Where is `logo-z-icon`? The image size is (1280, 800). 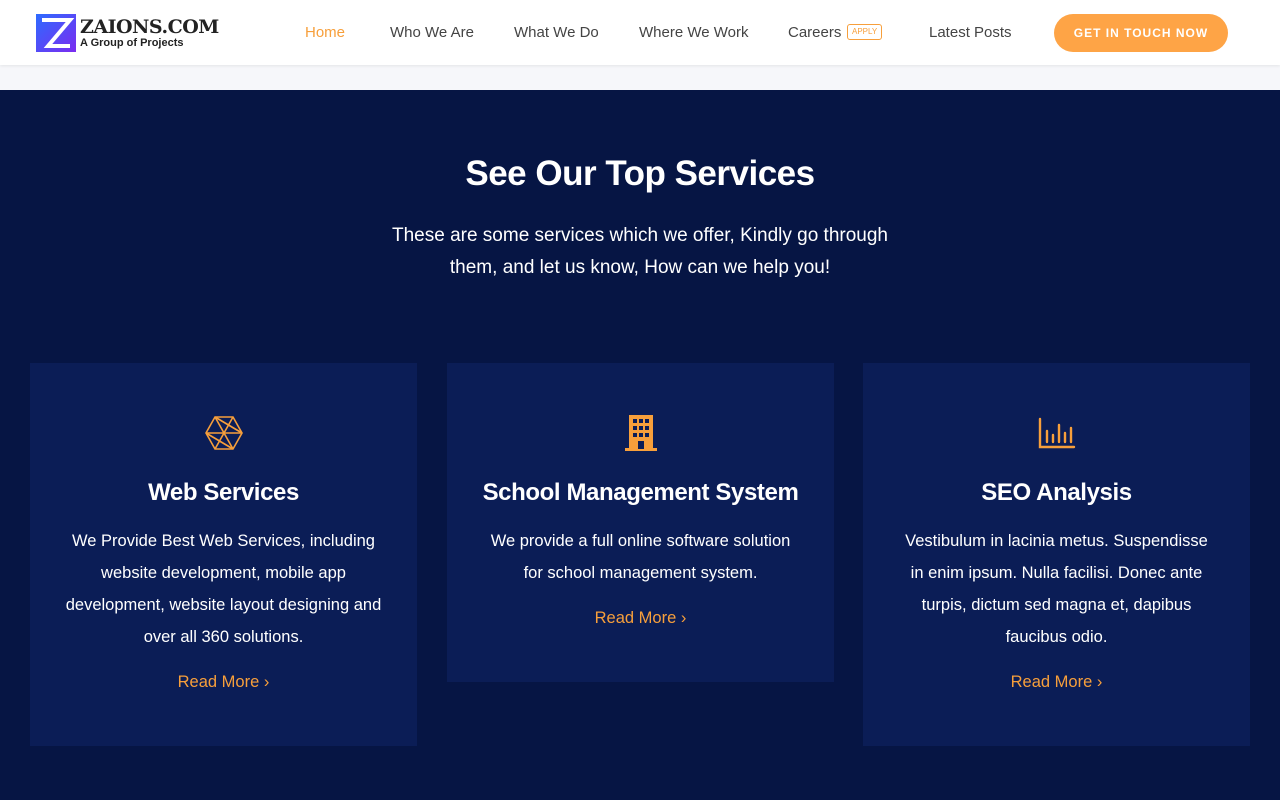
logo-z-icon is located at coordinates (56, 33).